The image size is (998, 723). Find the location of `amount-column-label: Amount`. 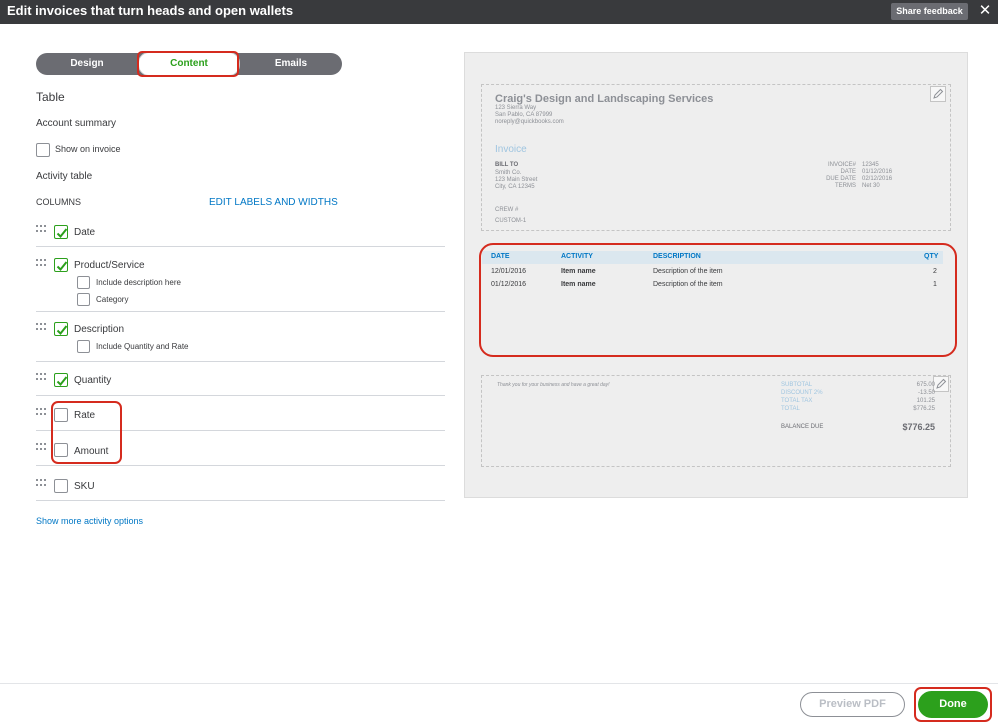

amount-column-label: Amount is located at coordinates (91, 451).